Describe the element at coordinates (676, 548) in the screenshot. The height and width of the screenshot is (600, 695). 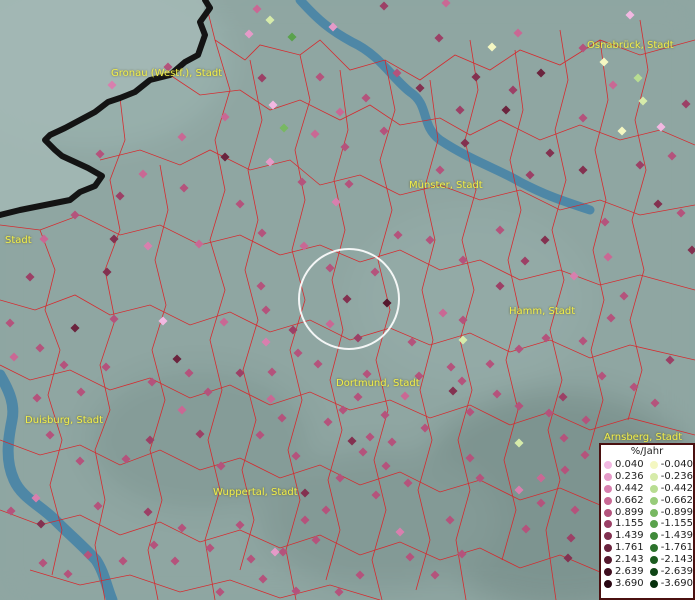
I see `legend-label: -1.761` at that location.